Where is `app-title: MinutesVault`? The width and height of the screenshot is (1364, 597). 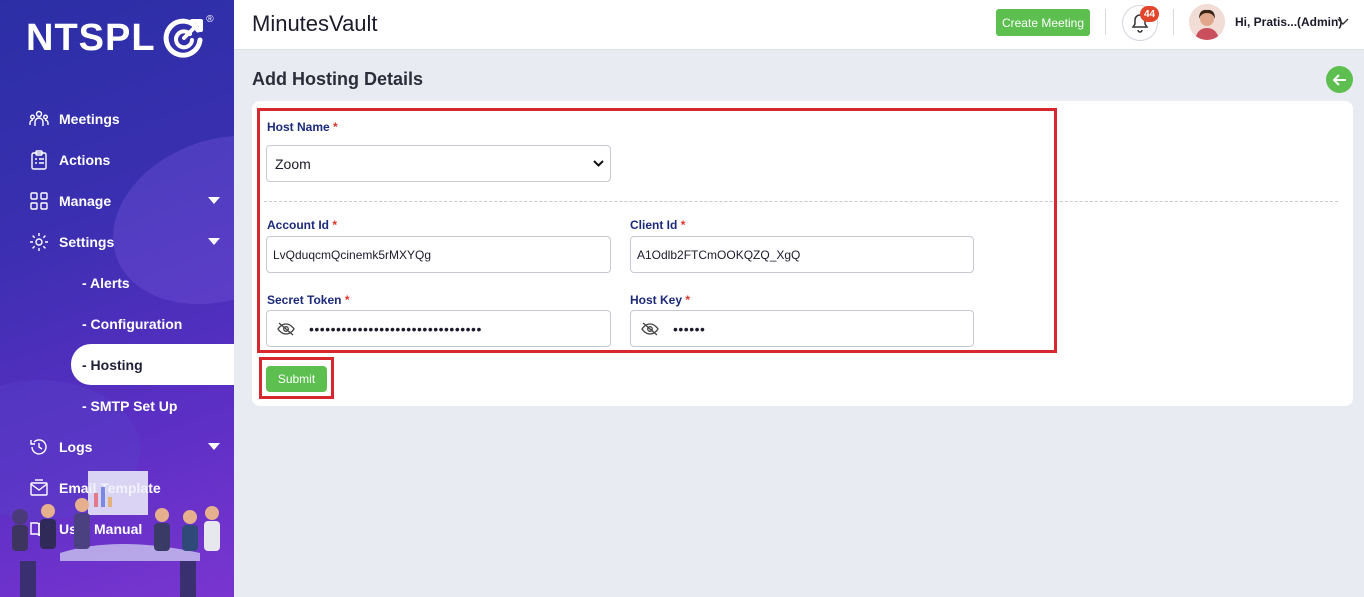 app-title: MinutesVault is located at coordinates (315, 23).